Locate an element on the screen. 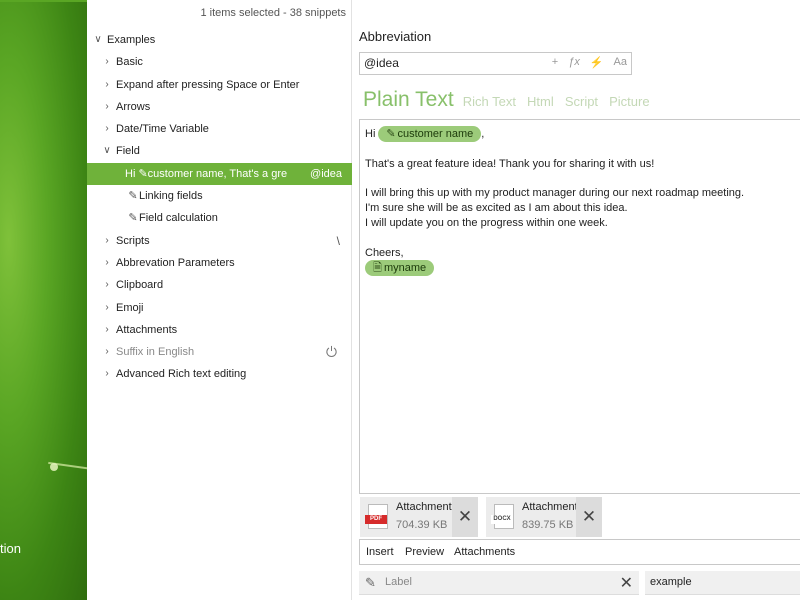 Image resolution: width=800 pixels, height=600 pixels. abbreviation-field: + ƒx ⚡ Aa is located at coordinates (495, 63).